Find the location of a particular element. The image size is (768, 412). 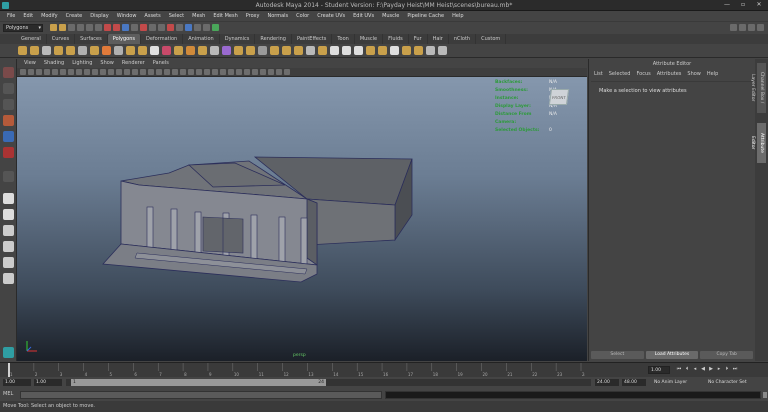

menu-window: Window is located at coordinates (127, 16).